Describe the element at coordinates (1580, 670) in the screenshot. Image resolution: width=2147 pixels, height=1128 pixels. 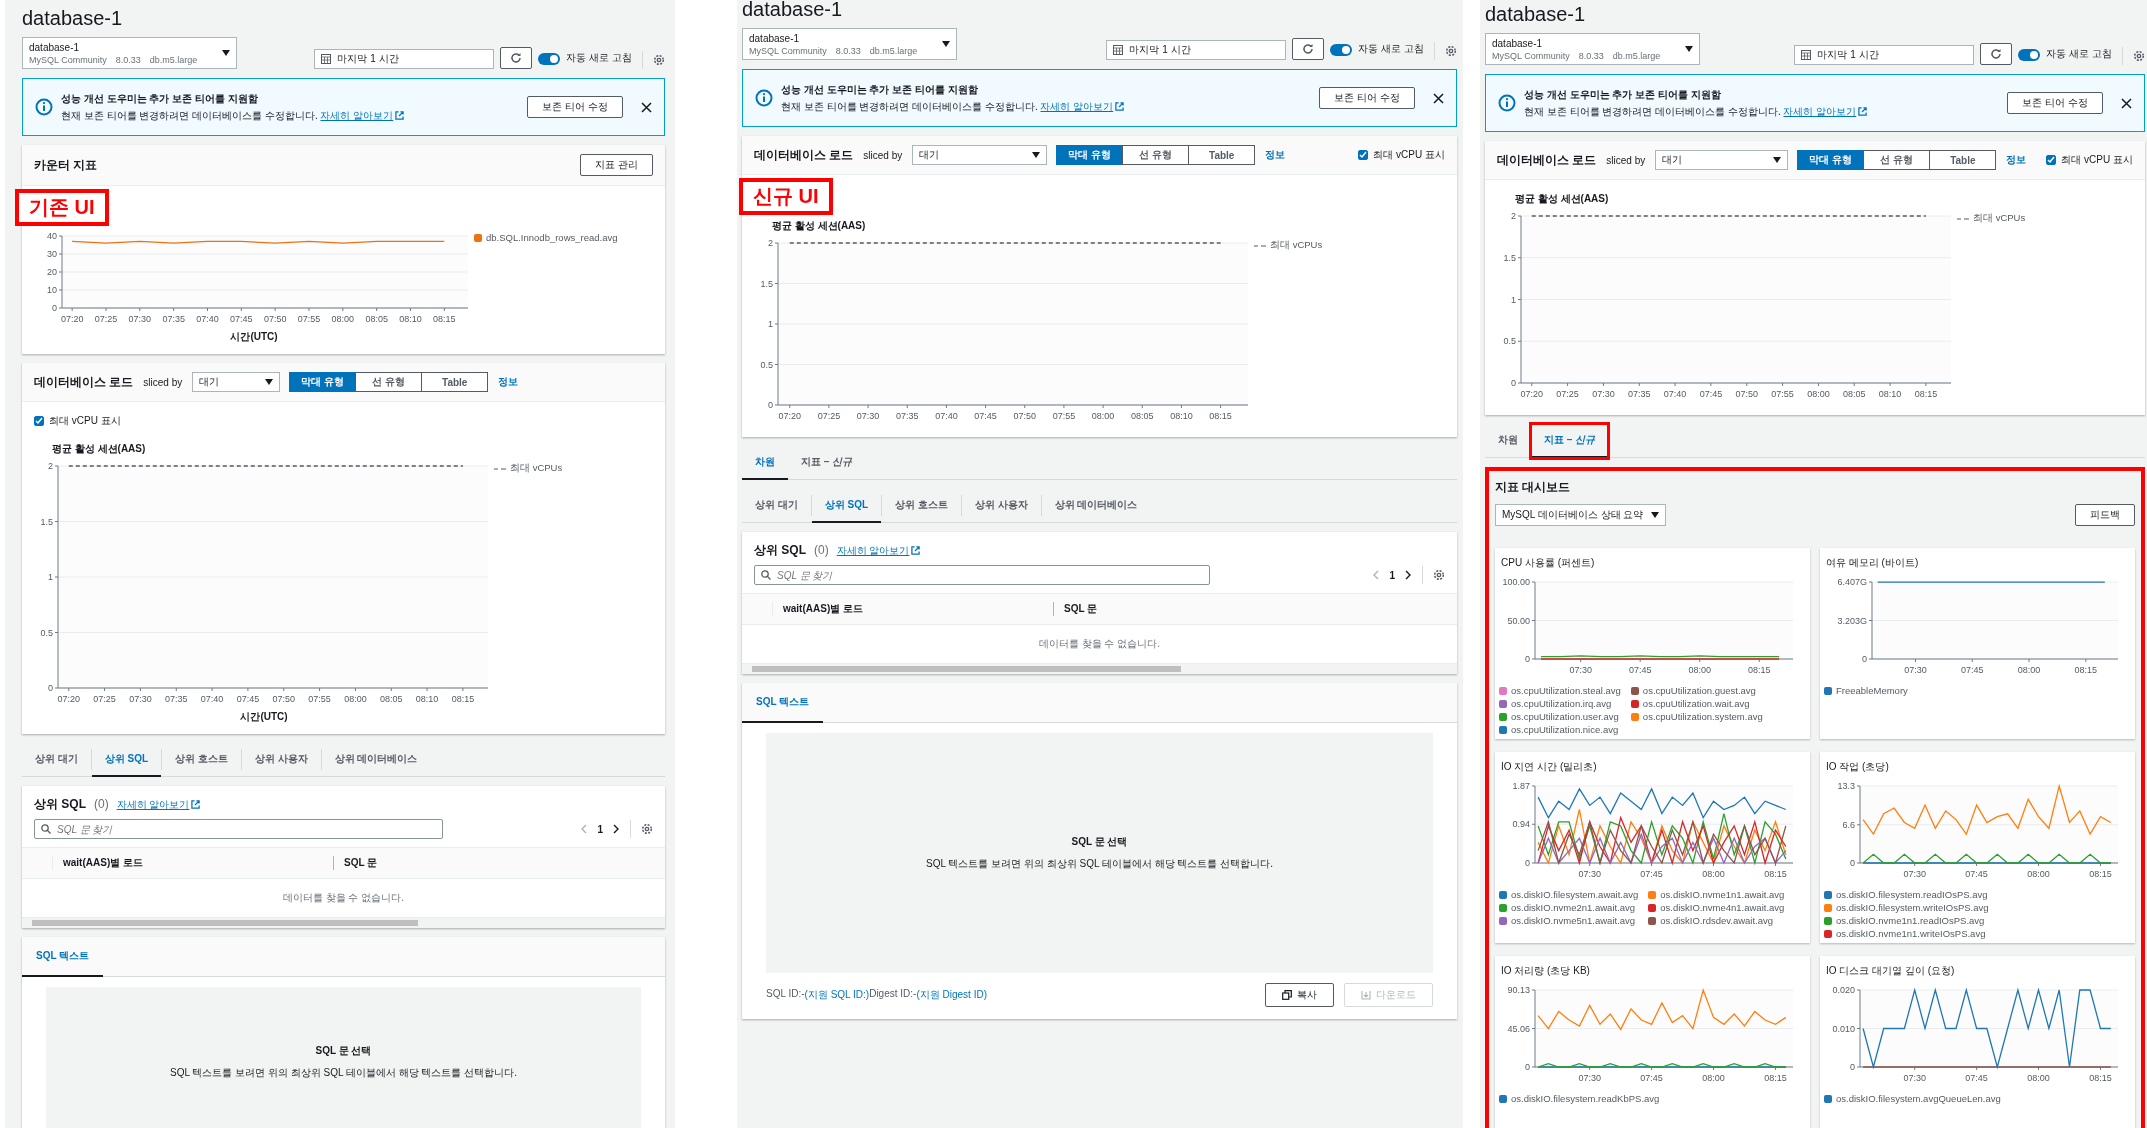
I see `tick-label: 07:30` at that location.